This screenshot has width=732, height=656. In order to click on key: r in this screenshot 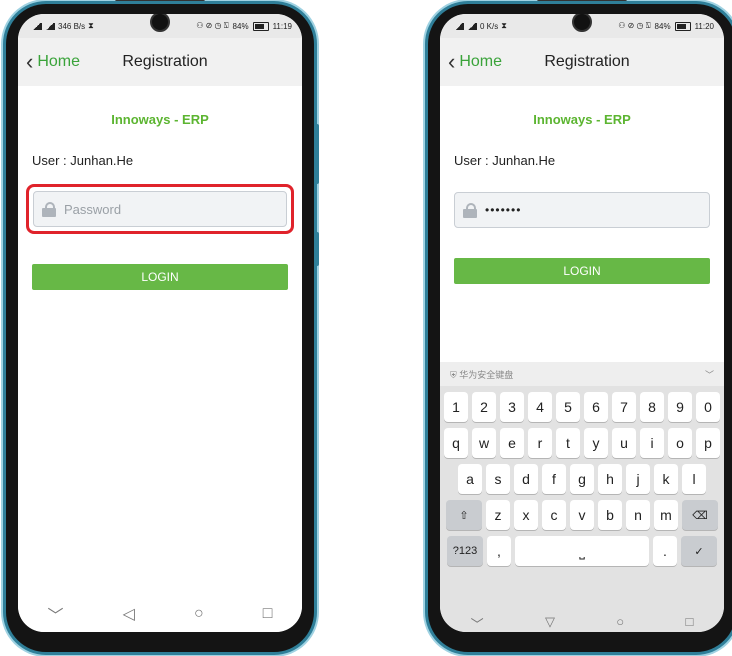, I will do `click(540, 443)`.